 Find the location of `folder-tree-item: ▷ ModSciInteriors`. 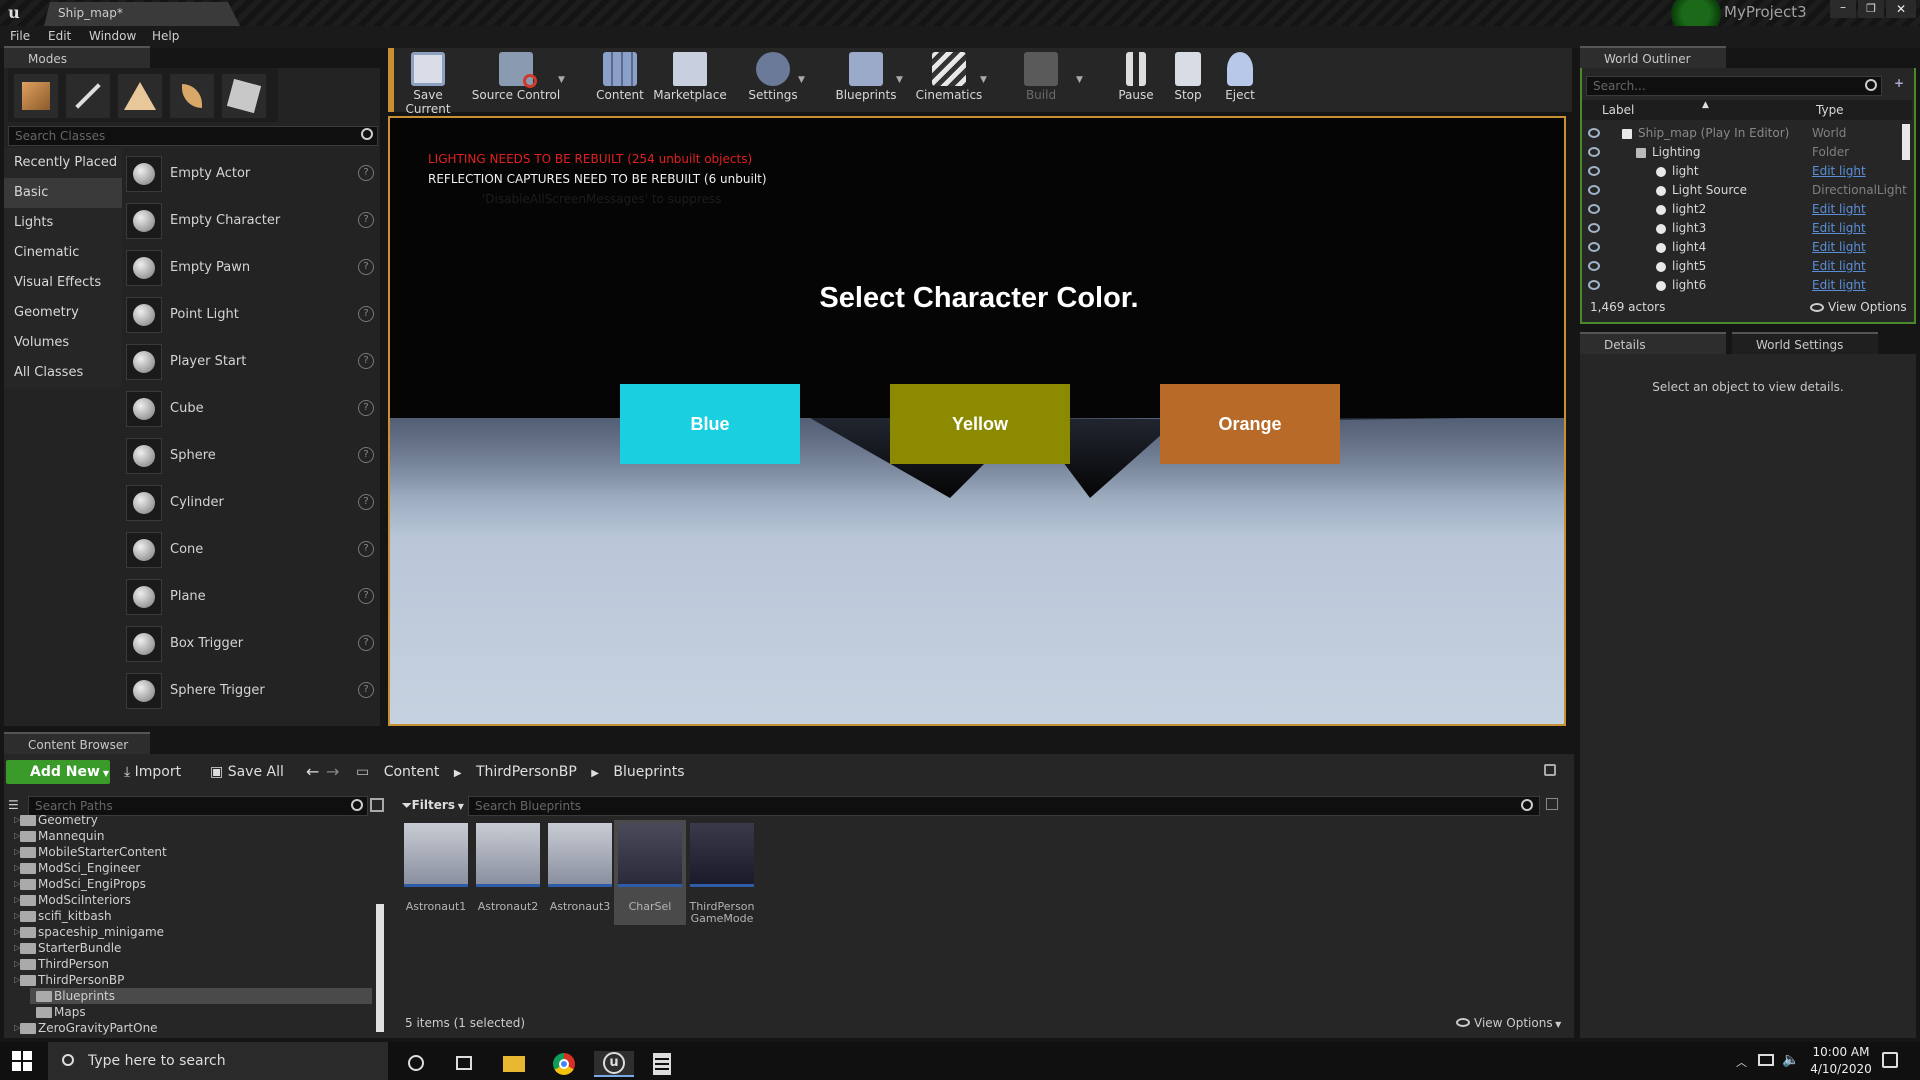

folder-tree-item: ▷ ModSciInteriors is located at coordinates (193, 900).